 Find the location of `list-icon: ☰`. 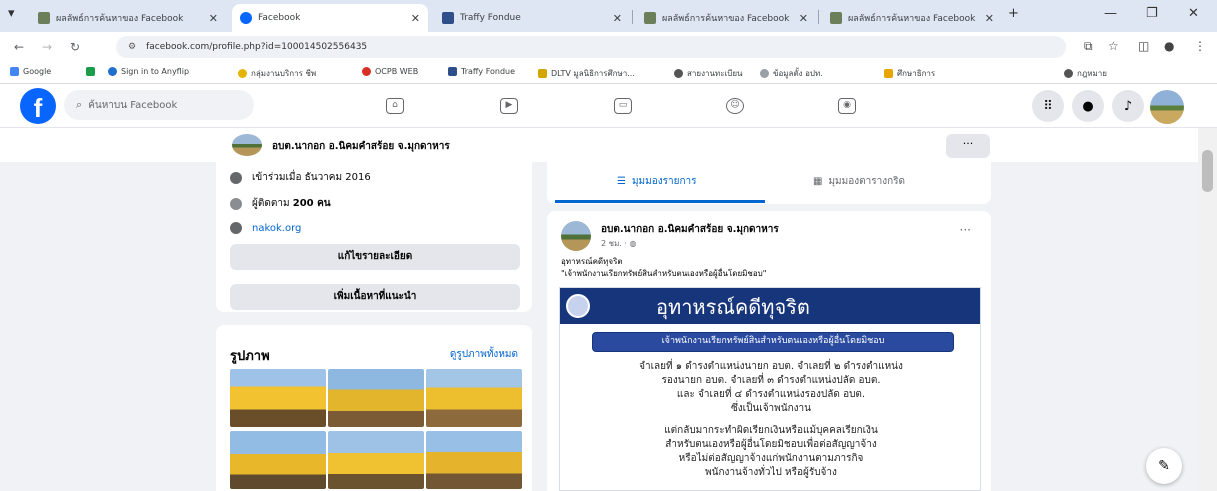

list-icon: ☰ is located at coordinates (621, 181).